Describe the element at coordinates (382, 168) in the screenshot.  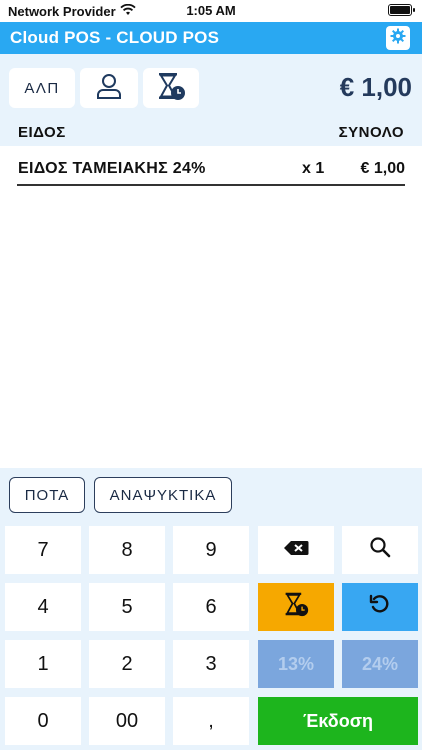
I see `item-price: € 1,00` at that location.